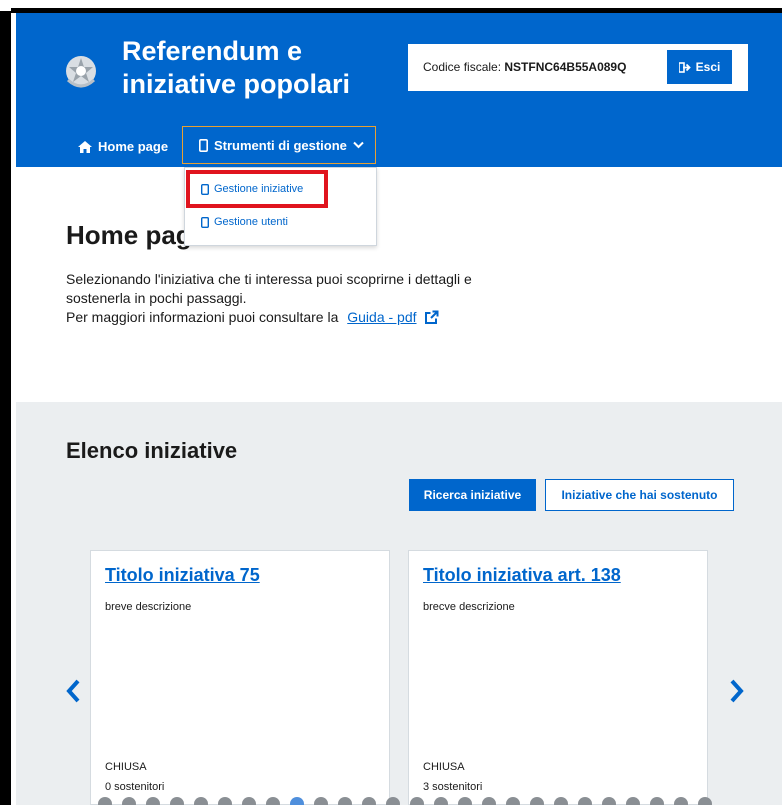 This screenshot has width=782, height=805. Describe the element at coordinates (408, 801) in the screenshot. I see `carousel-pagination` at that location.